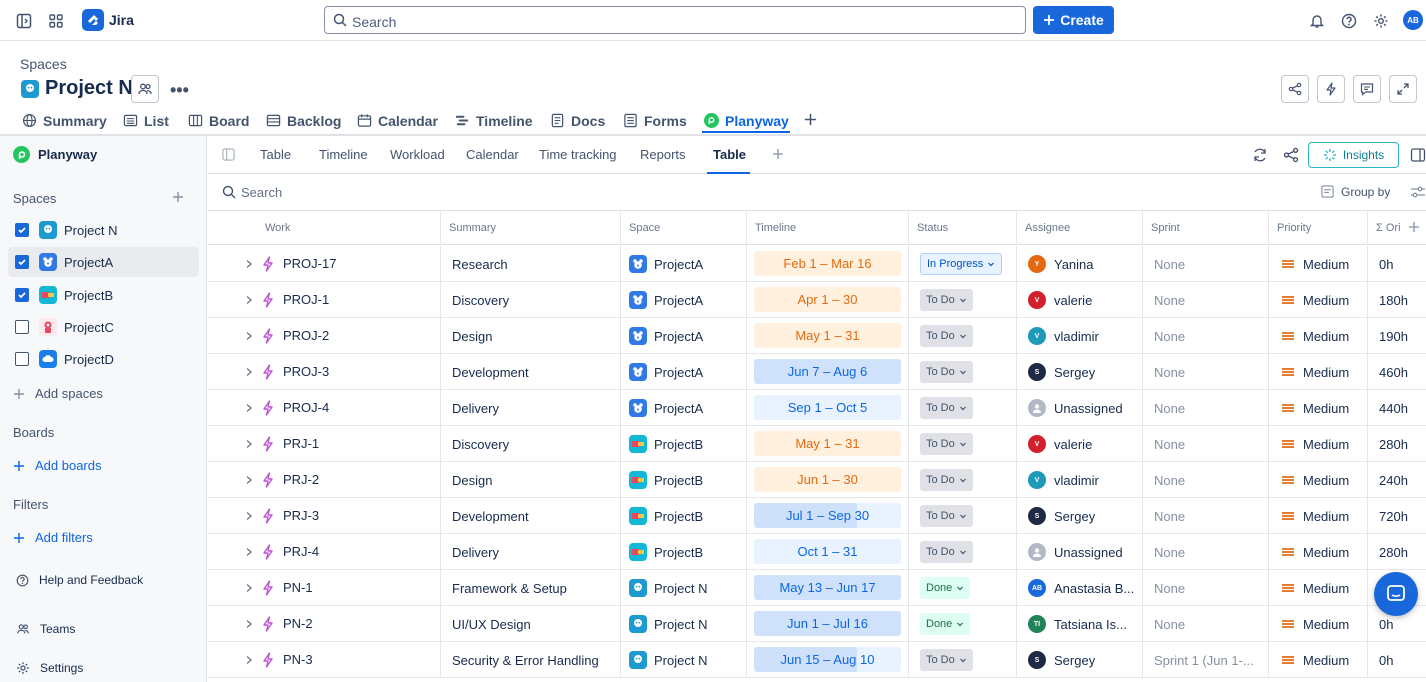  Describe the element at coordinates (121, 20) in the screenshot. I see `app-name: Jira` at that location.